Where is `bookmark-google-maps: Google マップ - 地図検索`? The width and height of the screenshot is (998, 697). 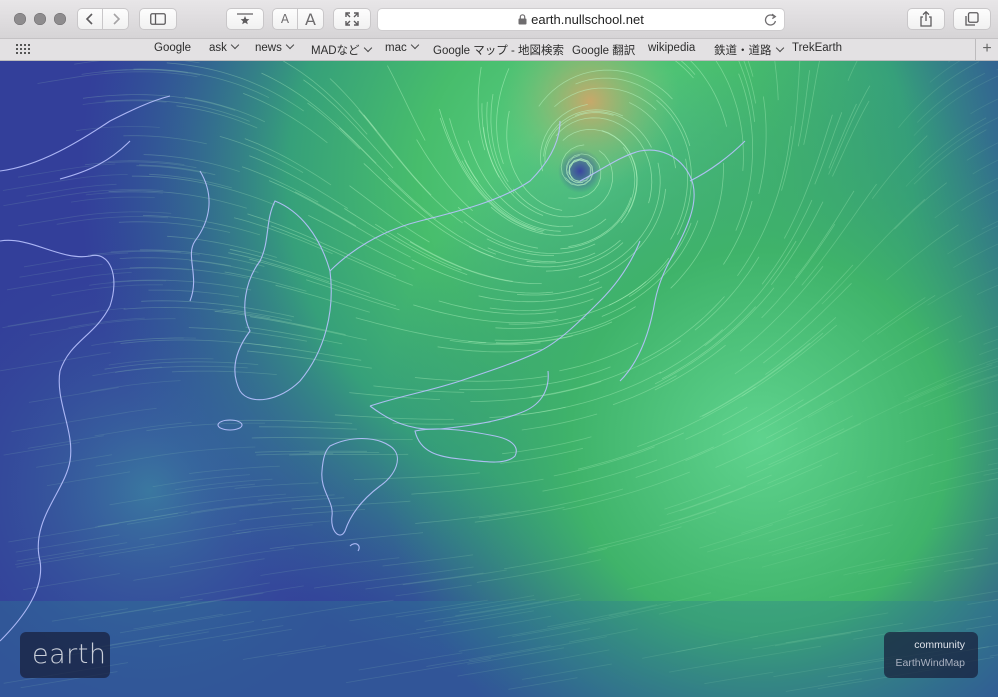
bookmark-google-maps: Google マップ - 地図検索 is located at coordinates (498, 50).